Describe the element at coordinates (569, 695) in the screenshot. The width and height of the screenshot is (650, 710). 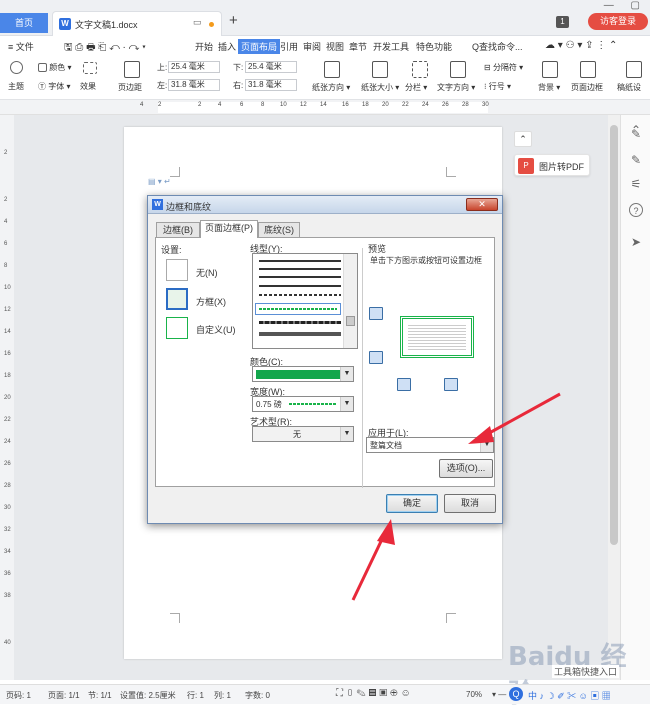
I see `ime-toolbar-icons: 中 ♪ ☽ ✐ ✂ ☺ ▣ ▦` at that location.